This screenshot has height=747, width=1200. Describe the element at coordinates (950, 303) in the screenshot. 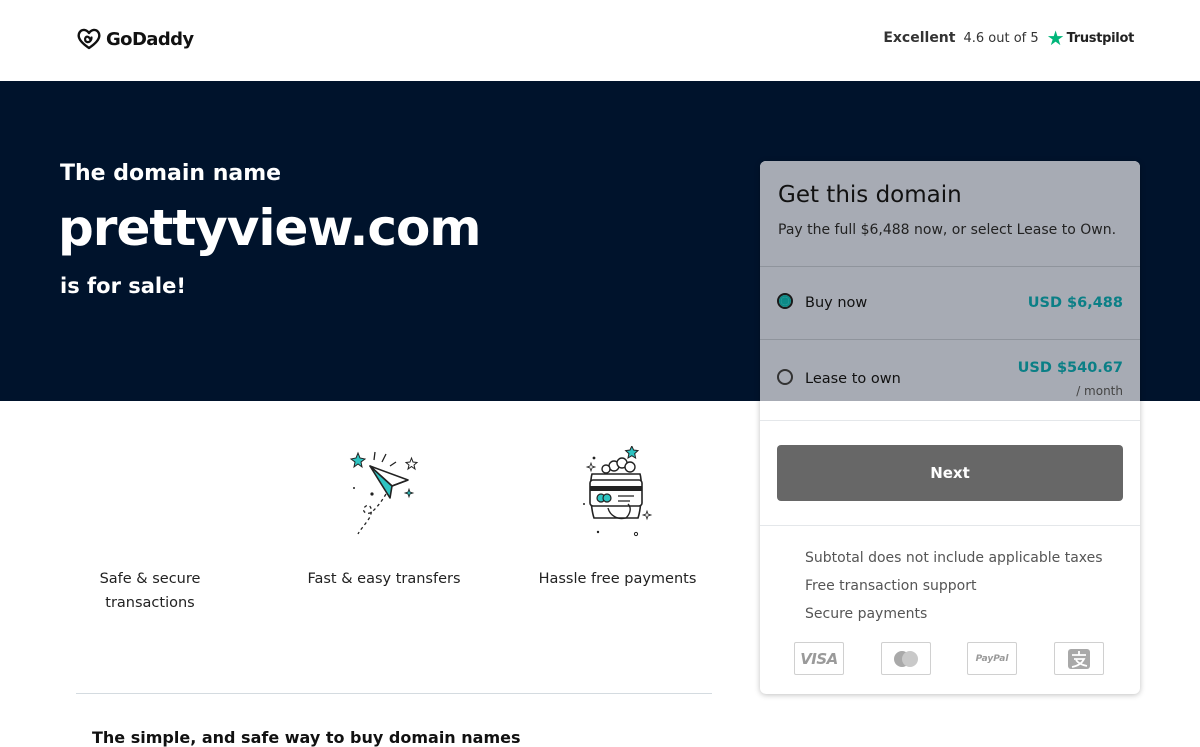

I see `option-buy-now: Buy now USD $6,488` at that location.